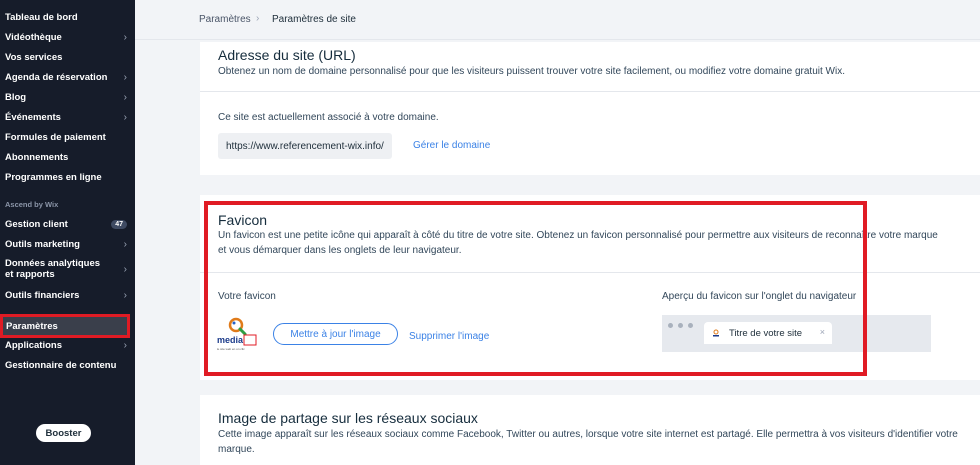 The image size is (980, 465). I want to click on sidebar-item-label: Abonnements, so click(37, 157).